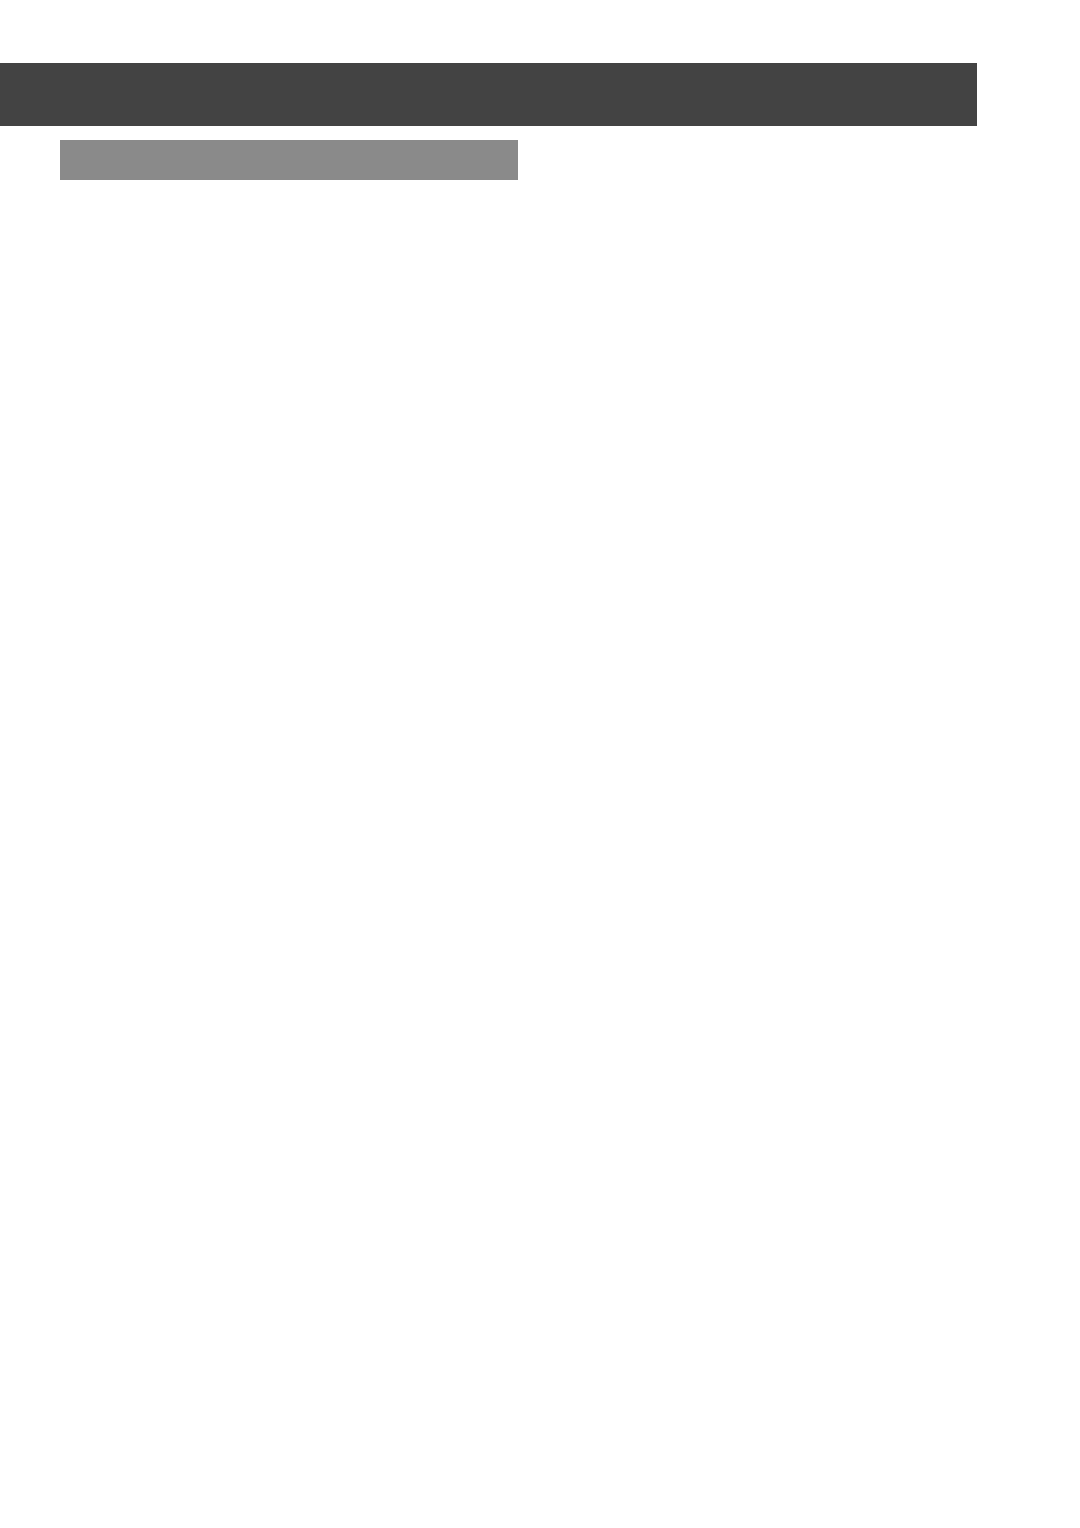 The image size is (1080, 1528). What do you see at coordinates (488, 94) in the screenshot?
I see `page-header-banner` at bounding box center [488, 94].